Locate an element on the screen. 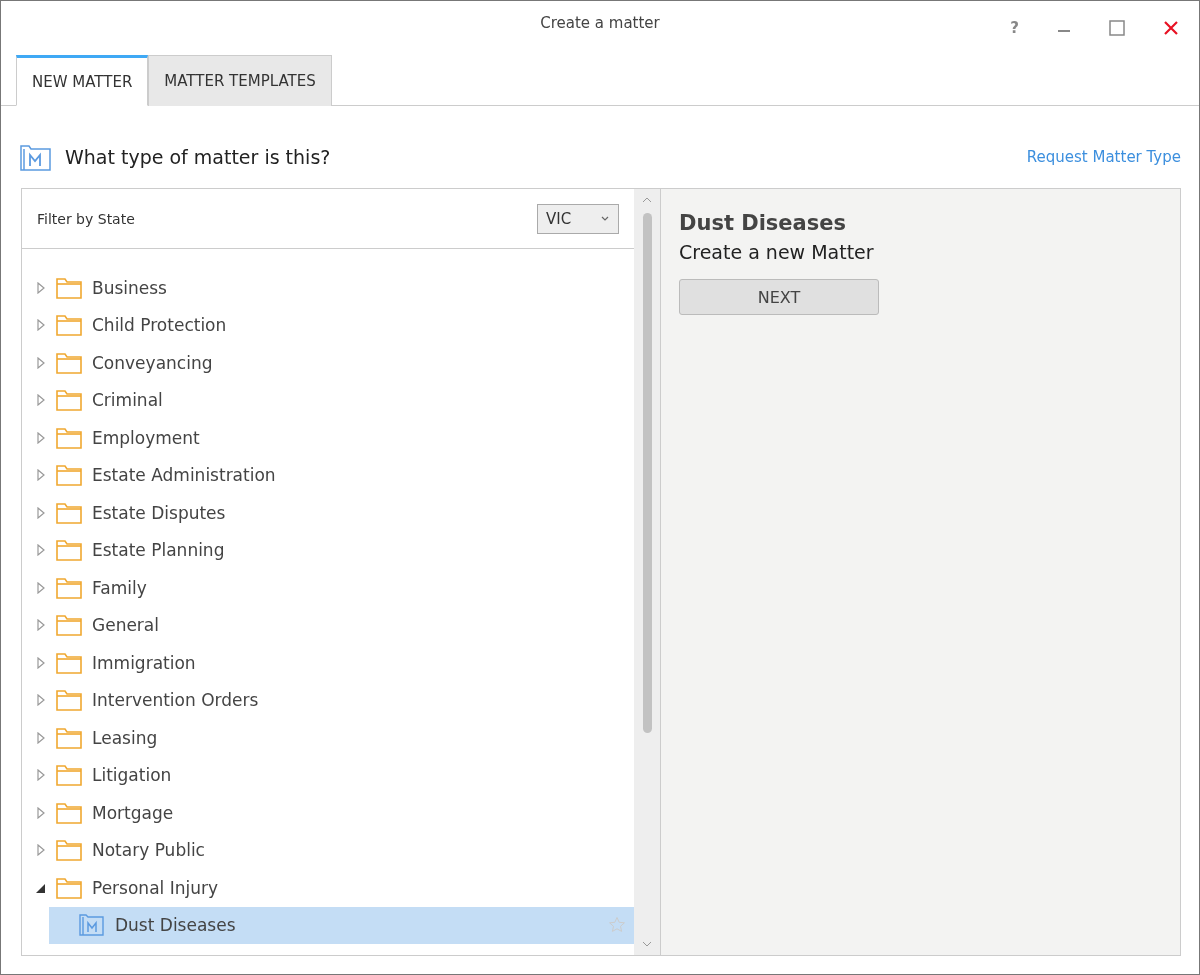  tree-item: Family is located at coordinates (328, 588).